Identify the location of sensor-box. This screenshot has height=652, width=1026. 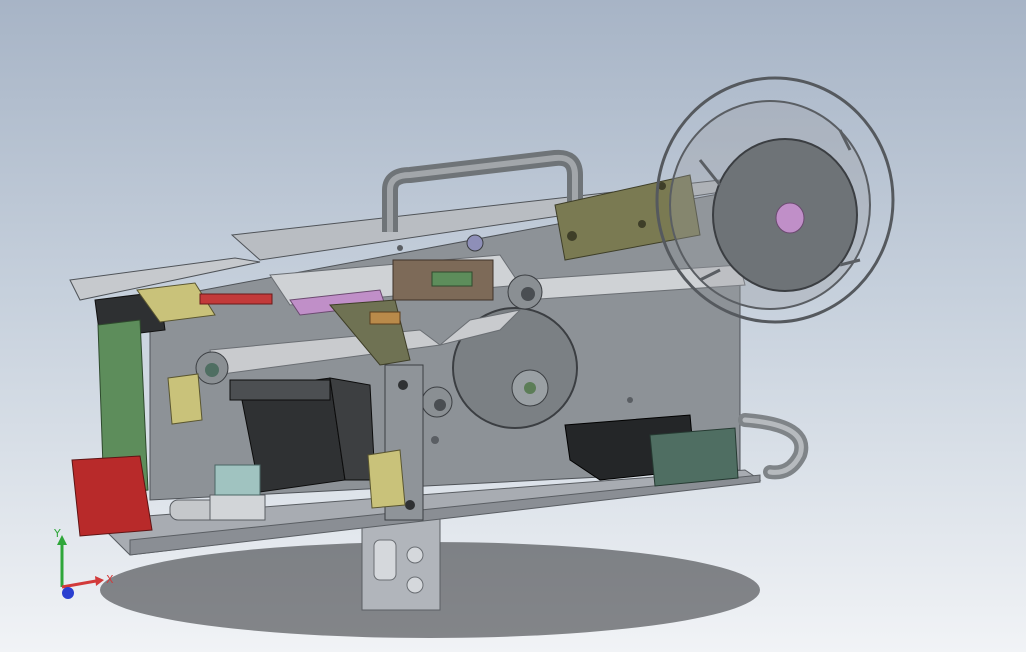
(694, 457).